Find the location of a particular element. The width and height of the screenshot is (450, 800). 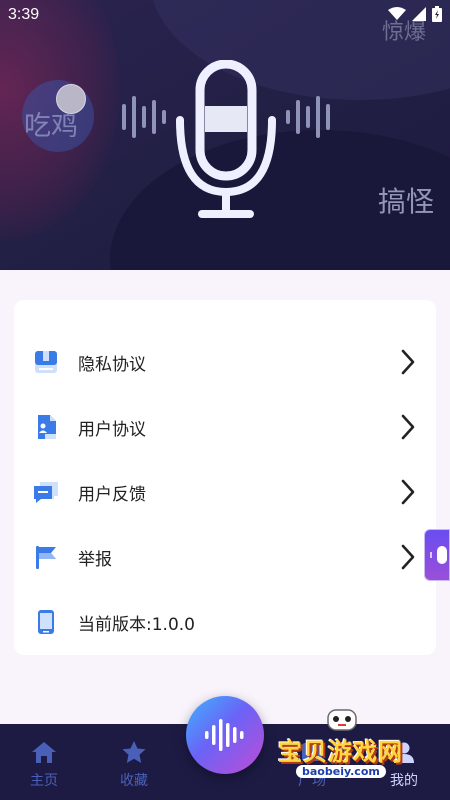

menu-item-privacy-label: 隐私协议 is located at coordinates (112, 364).